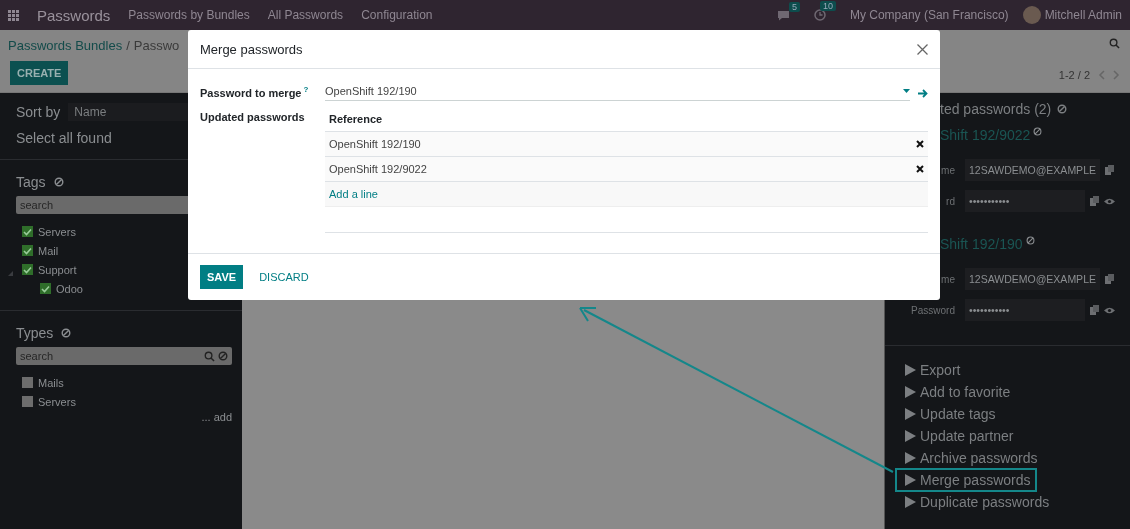 Image resolution: width=1130 pixels, height=529 pixels. Describe the element at coordinates (156, 45) in the screenshot. I see `breadcrumb-current: Passwo` at that location.